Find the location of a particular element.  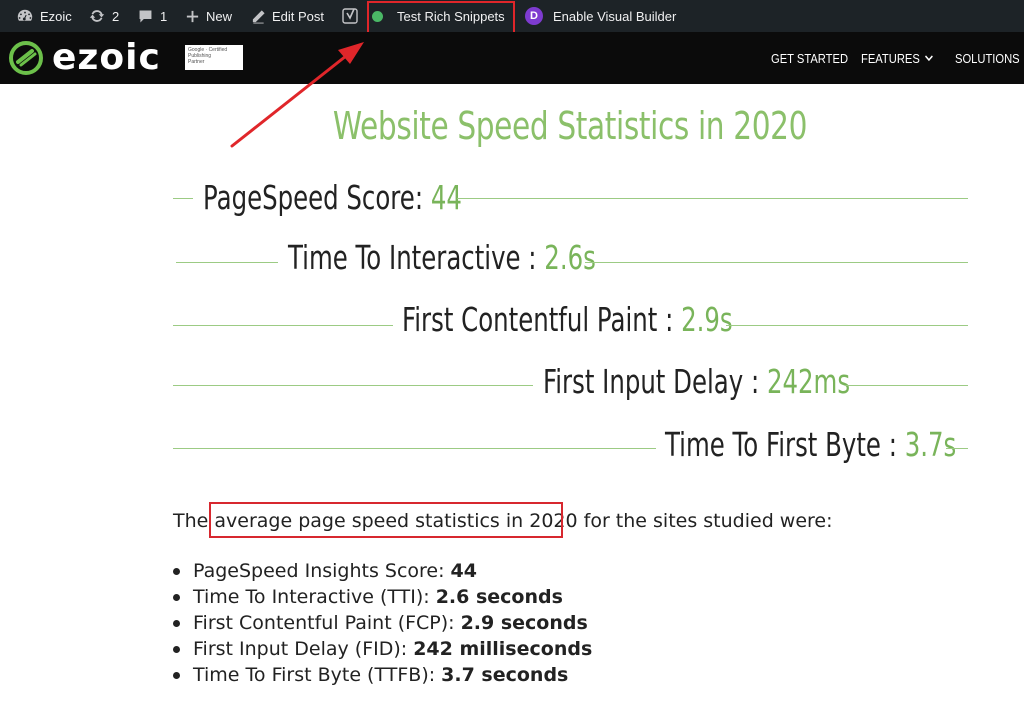

refresh-icon is located at coordinates (97, 16).